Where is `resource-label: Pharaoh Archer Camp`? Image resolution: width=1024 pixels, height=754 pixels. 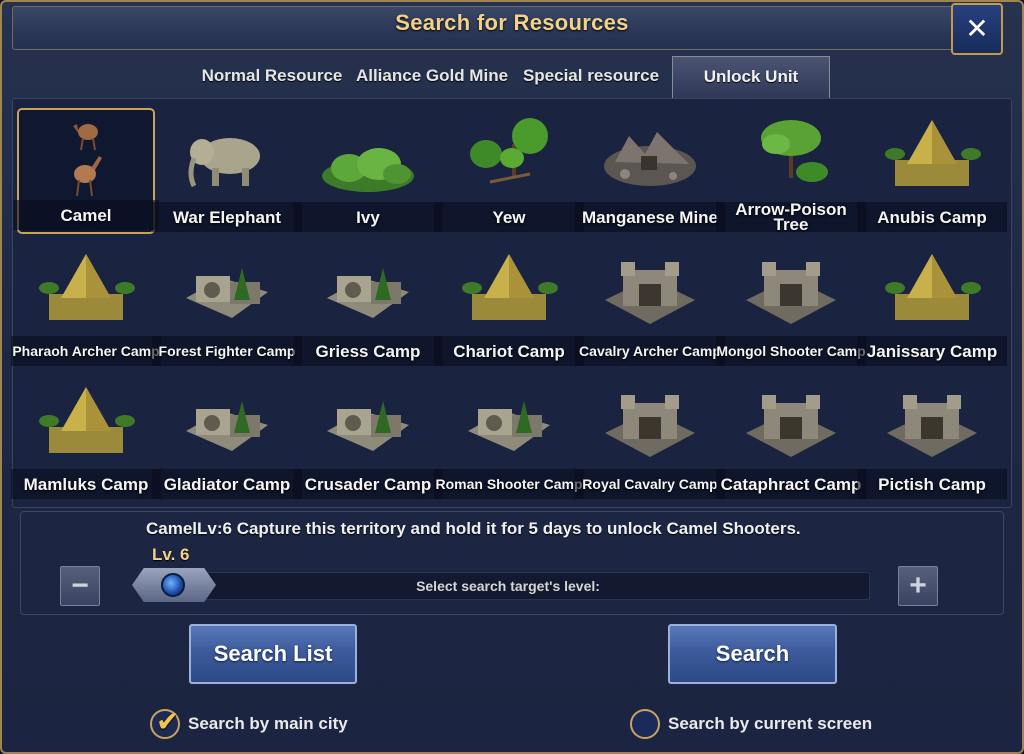
resource-label: Pharaoh Archer Camp is located at coordinates (86, 351).